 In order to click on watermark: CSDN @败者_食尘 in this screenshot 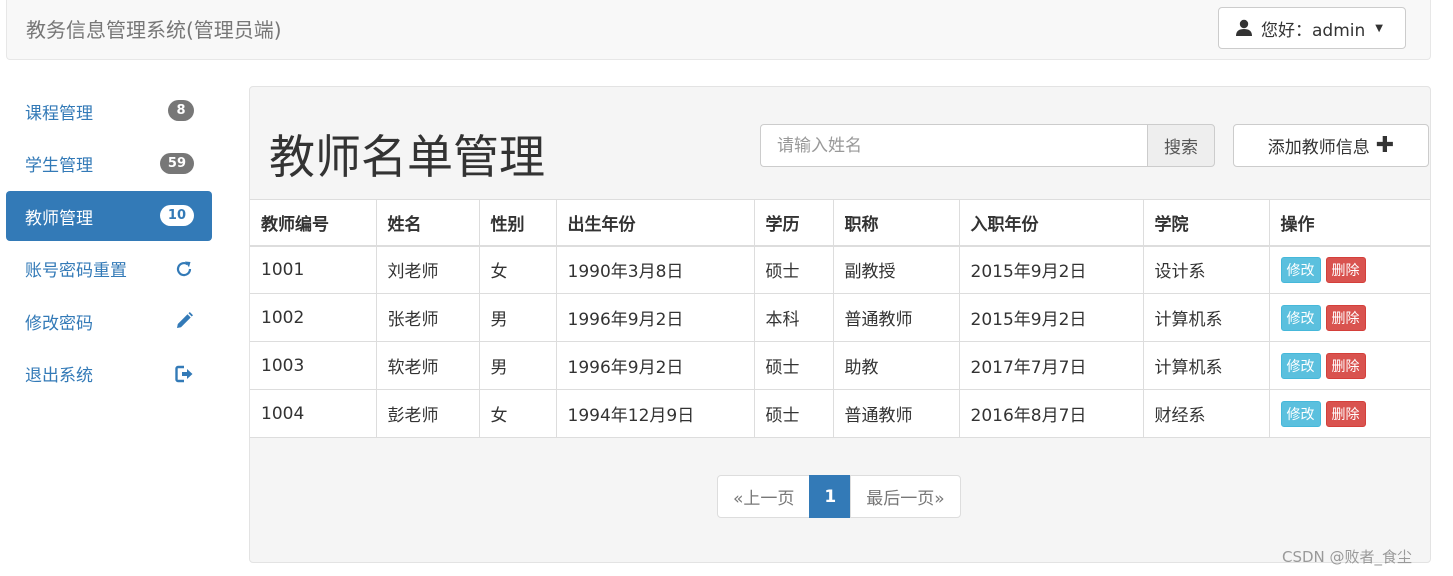, I will do `click(1347, 557)`.